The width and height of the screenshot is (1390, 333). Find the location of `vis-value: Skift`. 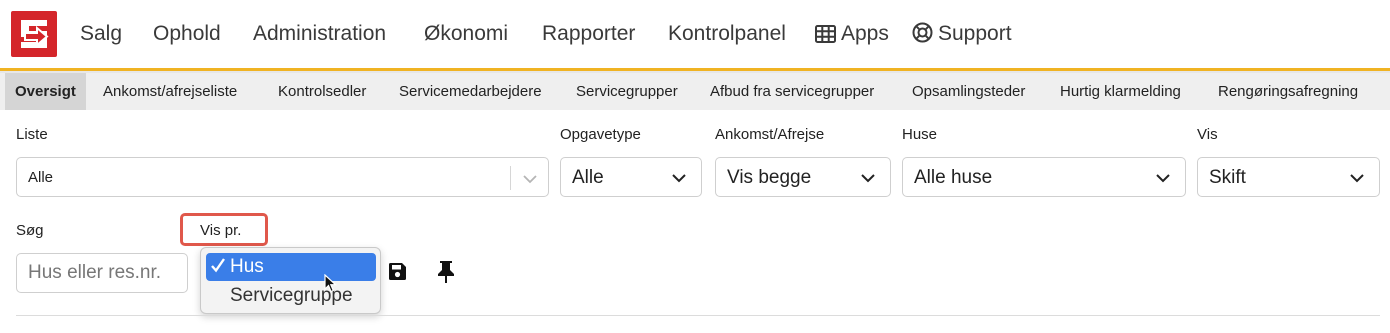

vis-value: Skift is located at coordinates (1227, 177).